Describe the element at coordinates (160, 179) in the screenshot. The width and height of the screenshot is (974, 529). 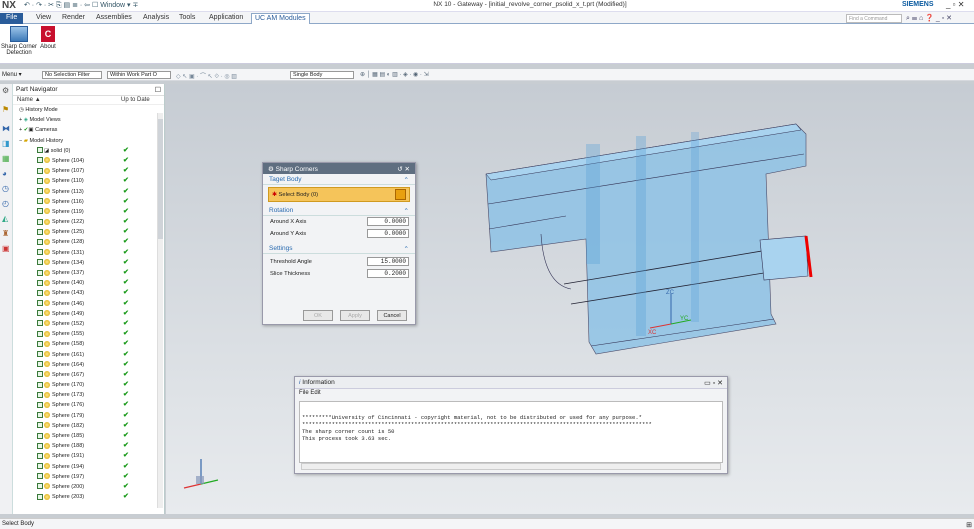
I see `scrollbar-thumb` at that location.